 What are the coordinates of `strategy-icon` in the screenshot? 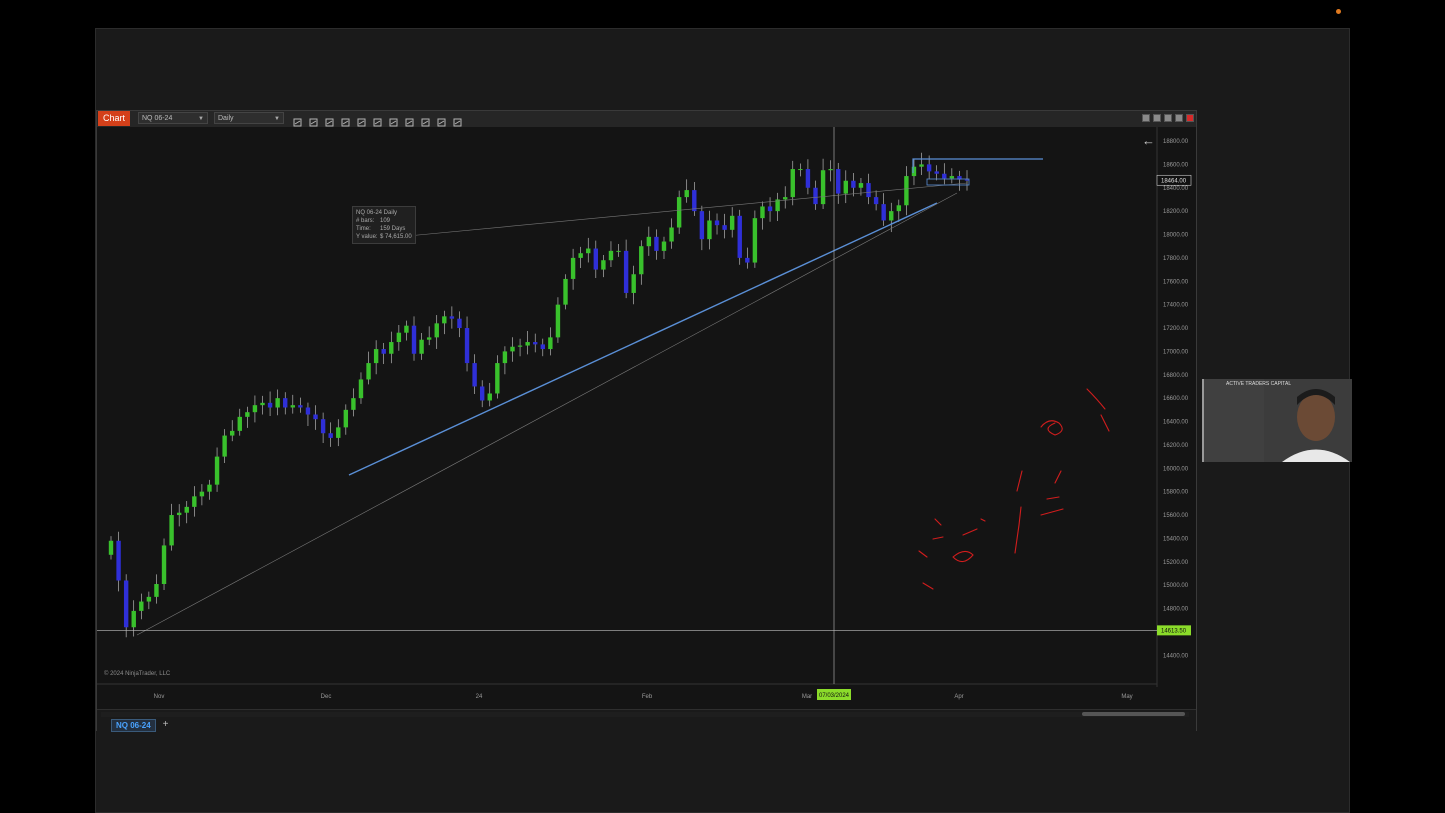 It's located at (409, 120).